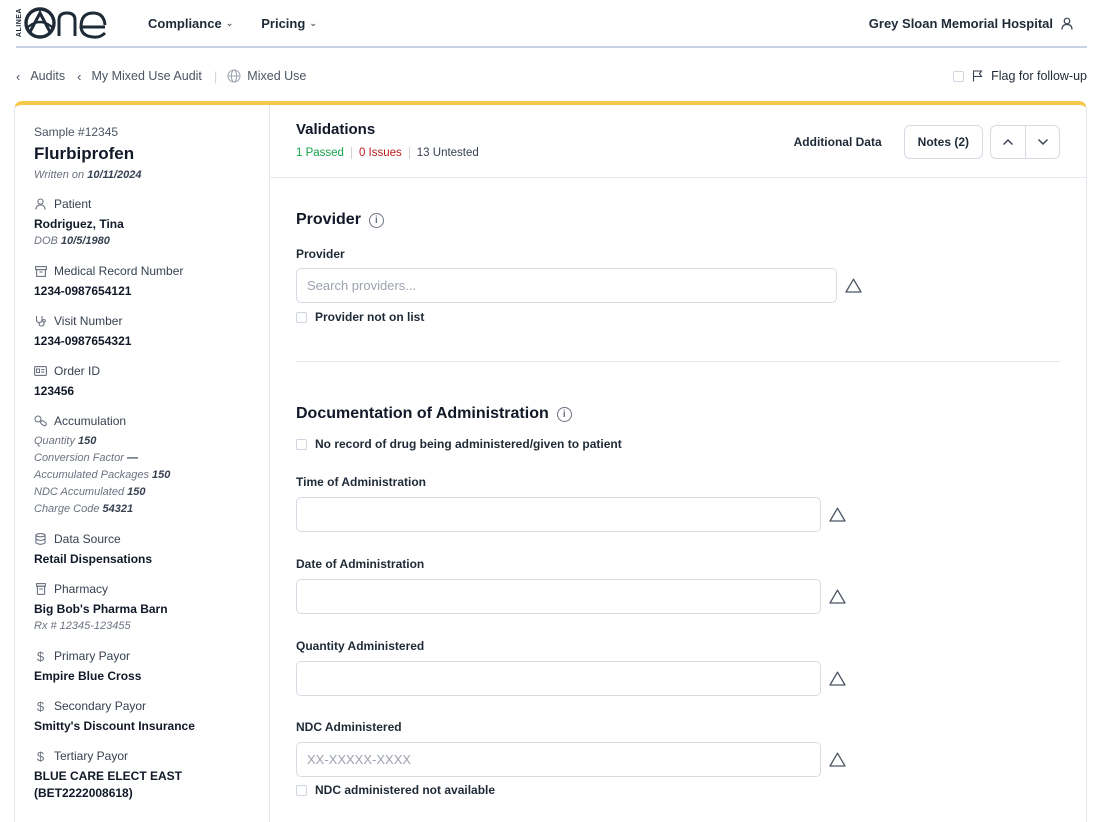 The width and height of the screenshot is (1100, 822). What do you see at coordinates (65, 441) in the screenshot?
I see `accumulation-quantity: Quantity 150` at bounding box center [65, 441].